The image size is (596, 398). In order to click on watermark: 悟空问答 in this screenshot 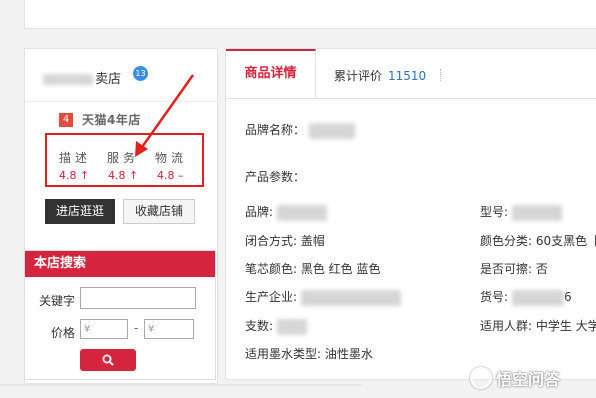, I will do `click(515, 378)`.